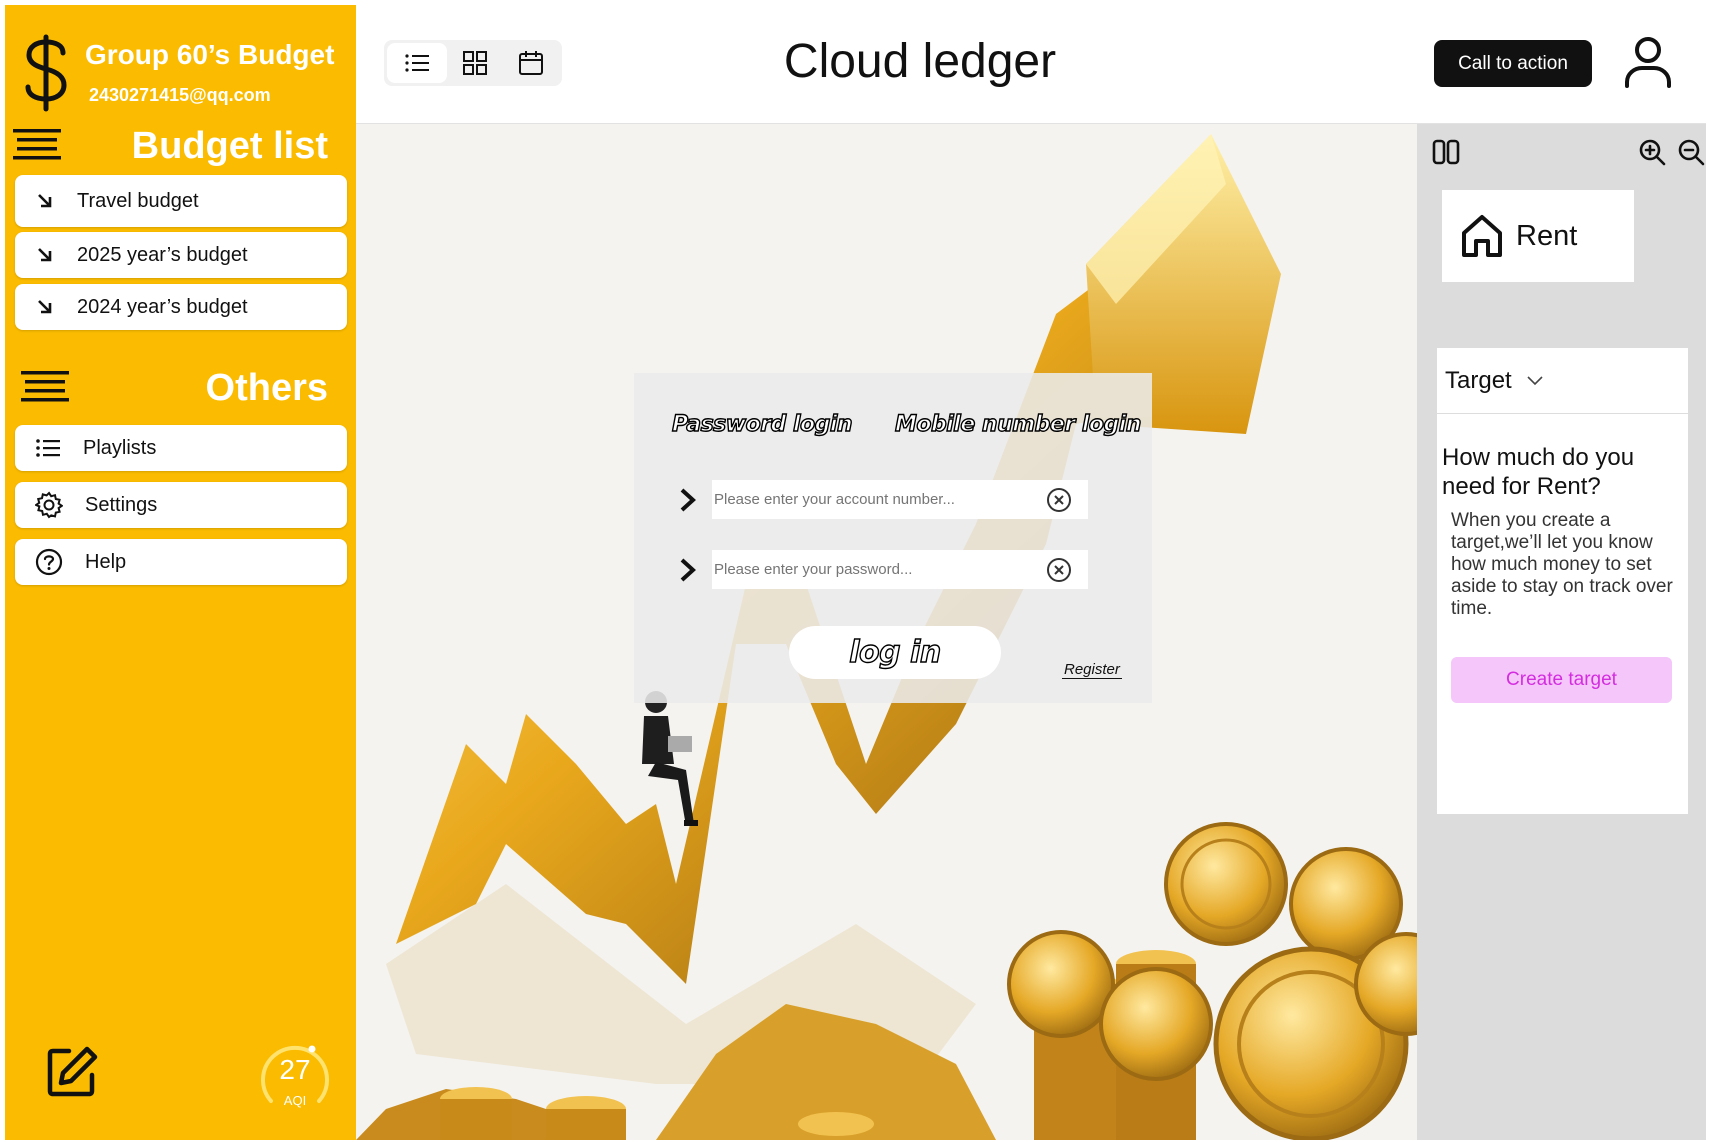 This screenshot has width=1711, height=1142. Describe the element at coordinates (1648, 63) in the screenshot. I see `user-profile-icon` at that location.